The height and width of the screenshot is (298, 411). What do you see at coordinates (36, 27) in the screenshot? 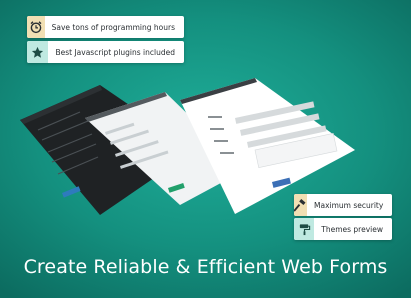
I see `alarm-clock-icon` at bounding box center [36, 27].